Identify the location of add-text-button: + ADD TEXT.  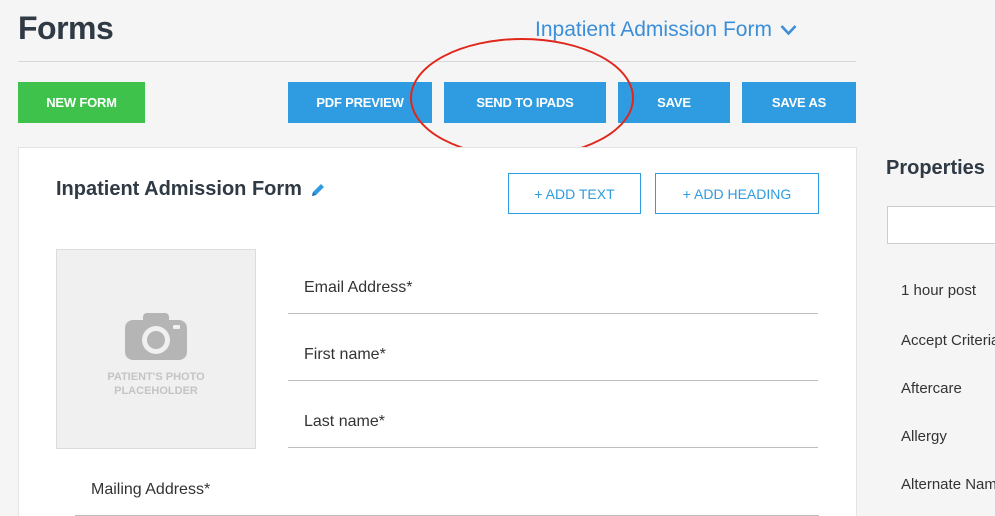
(574, 193).